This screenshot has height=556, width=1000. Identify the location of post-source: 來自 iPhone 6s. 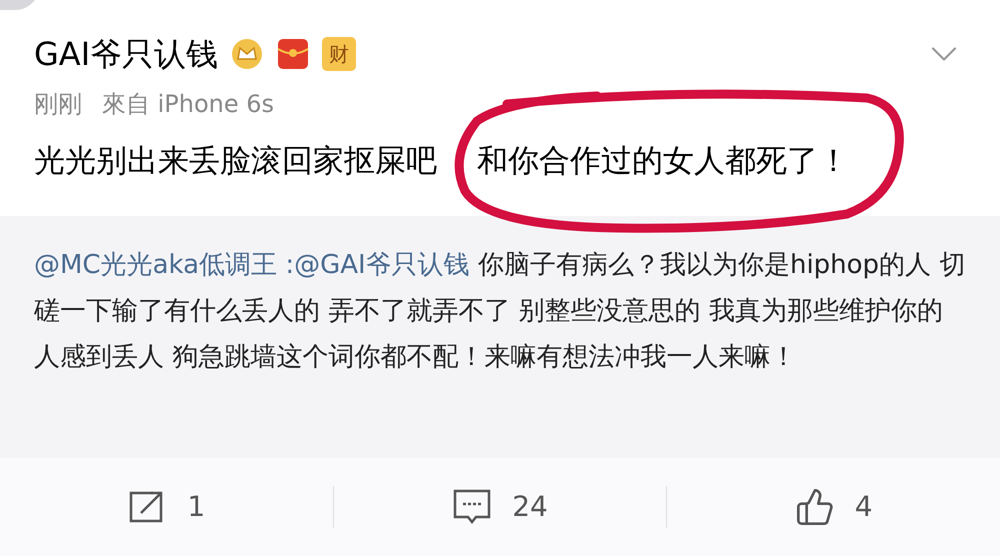
(188, 104).